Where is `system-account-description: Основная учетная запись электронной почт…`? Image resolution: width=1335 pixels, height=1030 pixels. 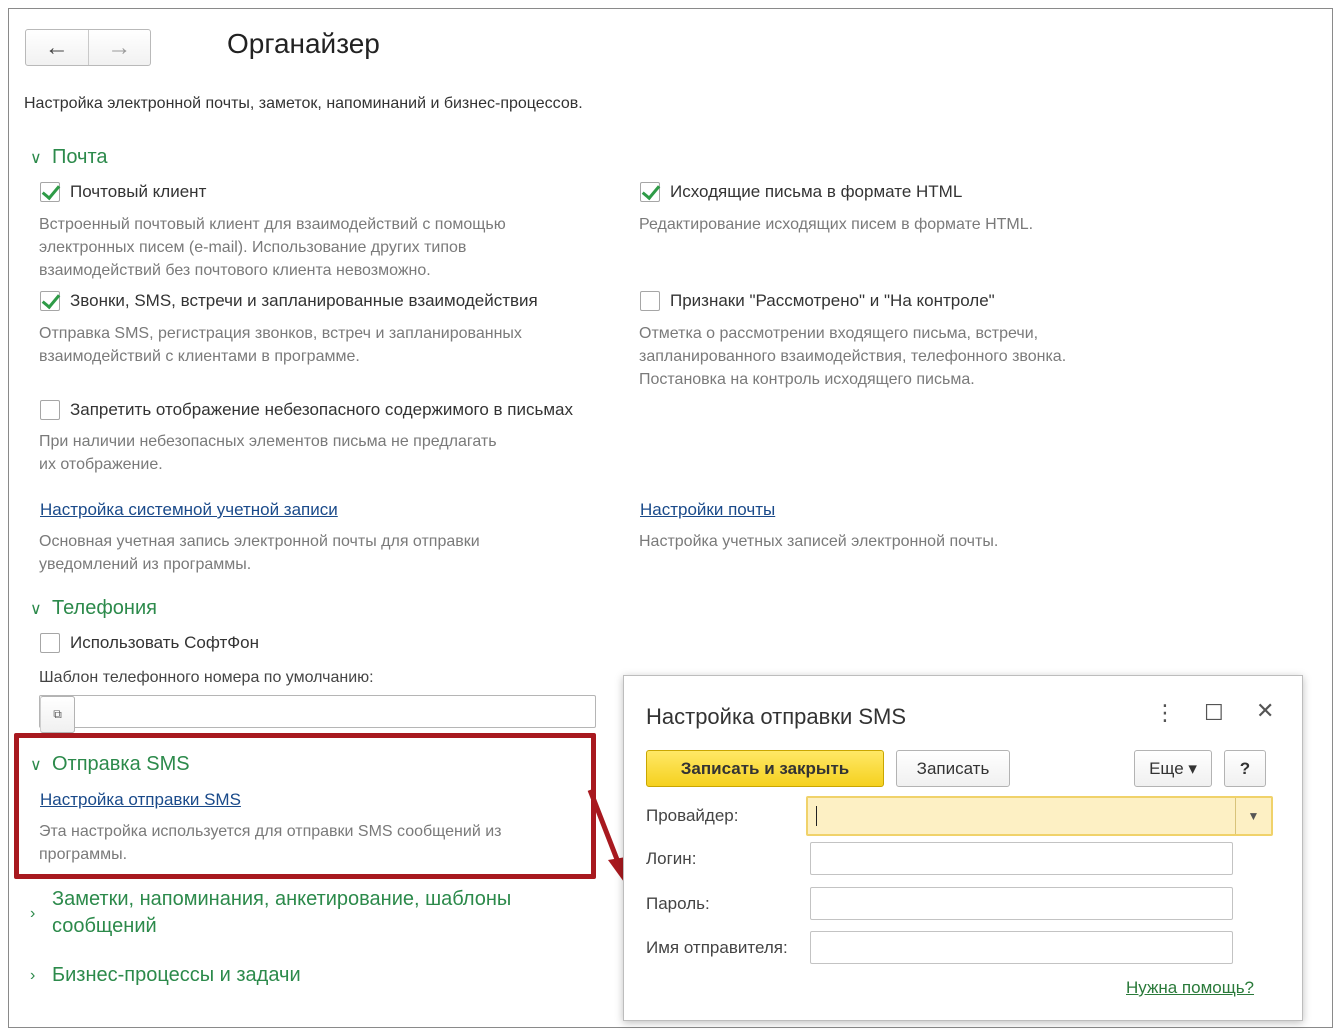 system-account-description: Основная учетная запись электронной почт… is located at coordinates (259, 553).